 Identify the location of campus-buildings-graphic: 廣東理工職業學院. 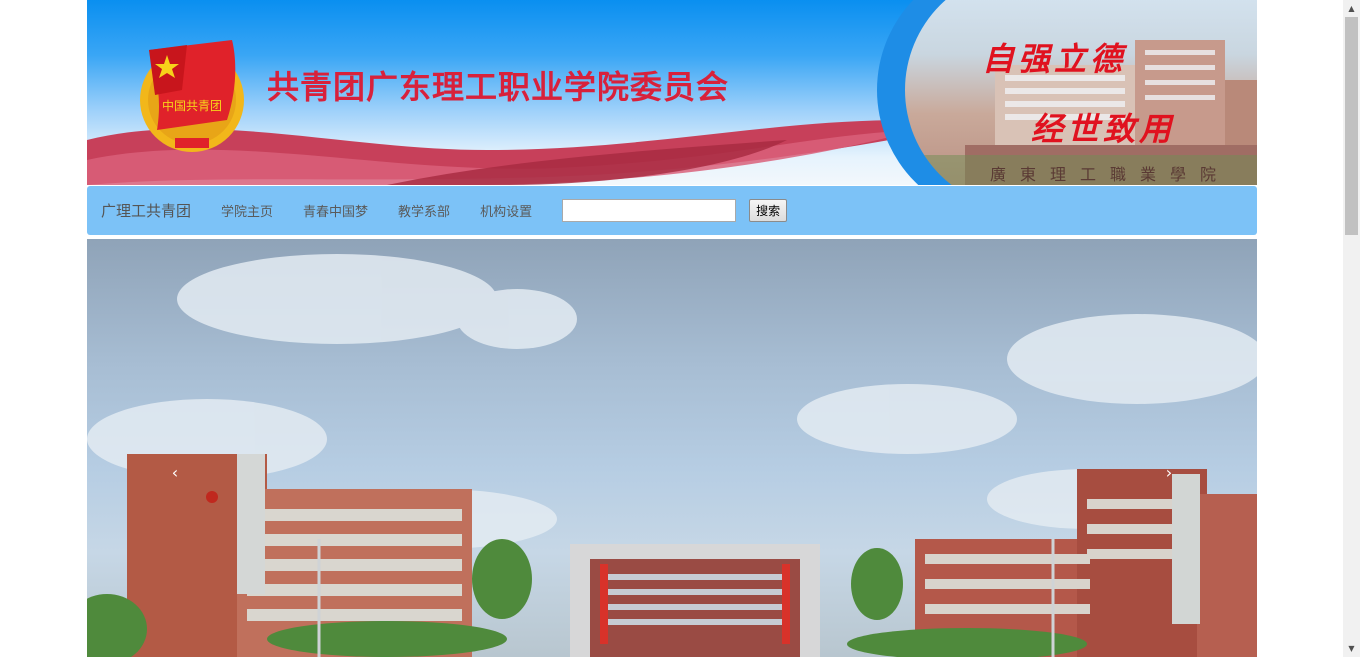
(1081, 112).